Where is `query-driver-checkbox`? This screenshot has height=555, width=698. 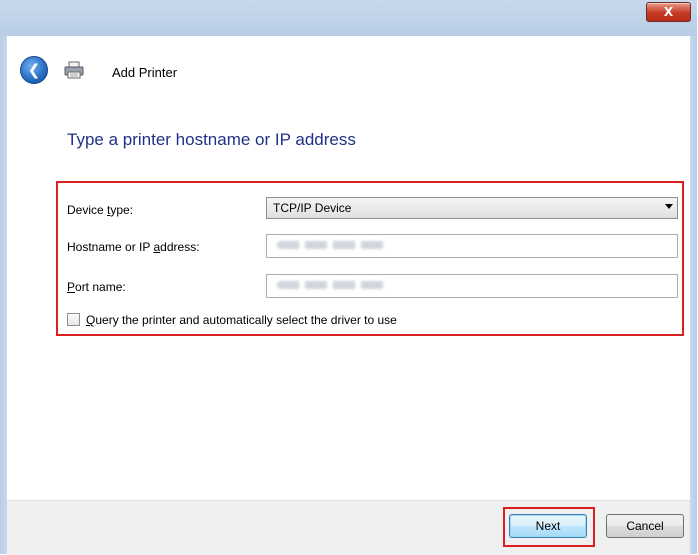
query-driver-checkbox is located at coordinates (73, 319).